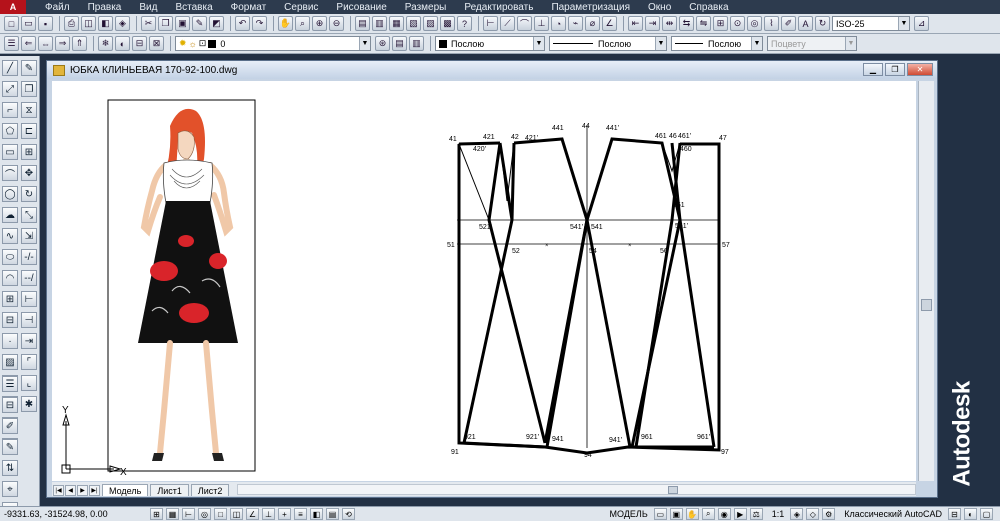 This screenshot has width=1000, height=521. What do you see at coordinates (708, 7) in the screenshot?
I see `menu-help: Справка` at bounding box center [708, 7].